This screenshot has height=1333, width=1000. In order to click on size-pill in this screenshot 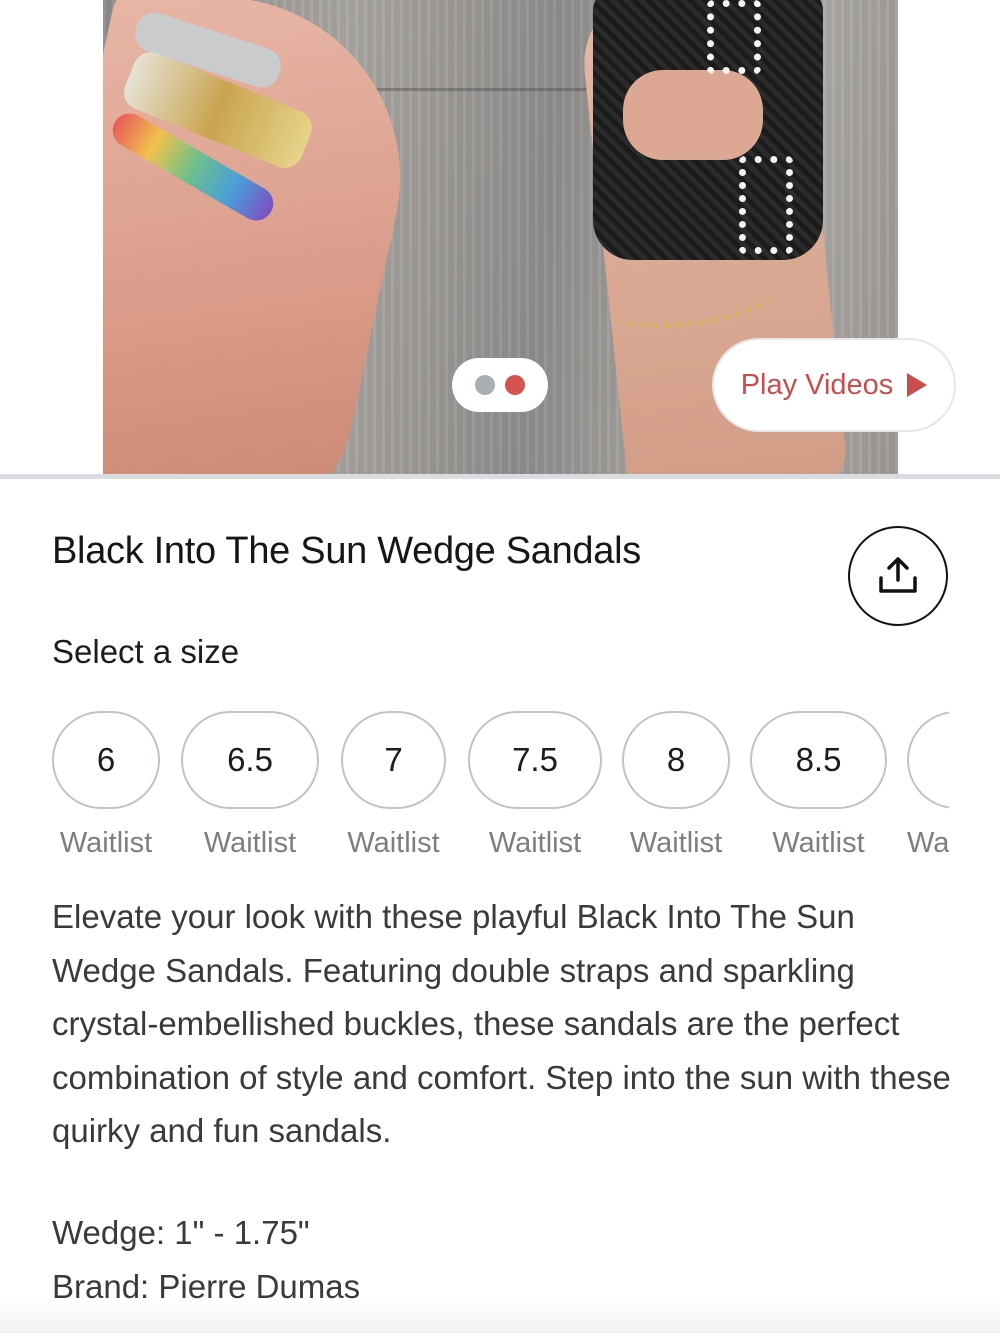, I will do `click(928, 760)`.